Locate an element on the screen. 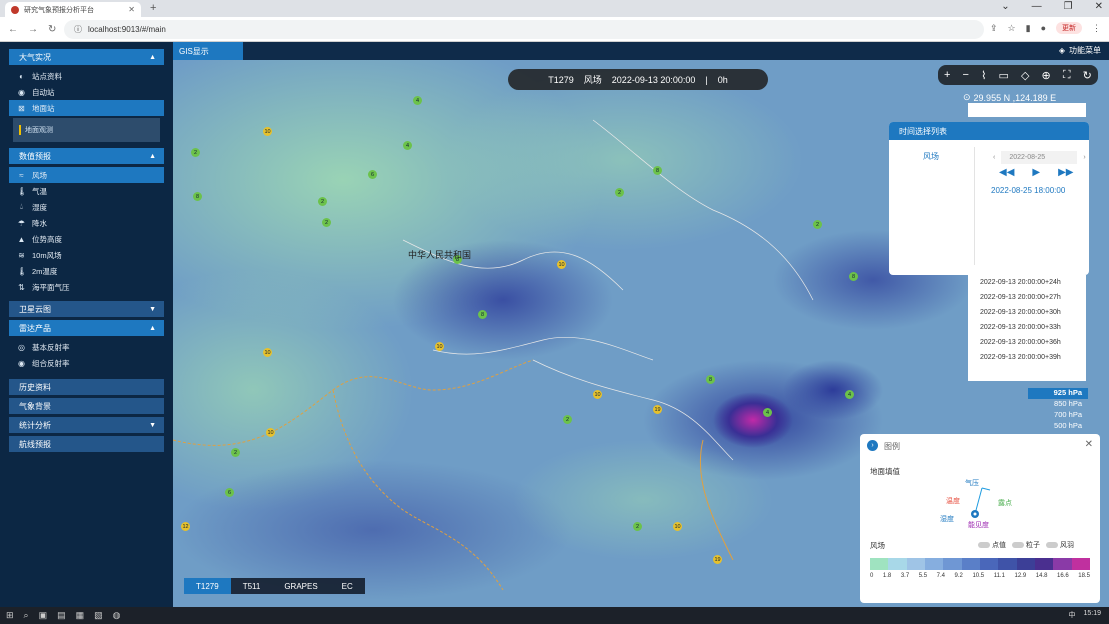 Image resolution: width=1109 pixels, height=624 pixels. app-icon: ▧ is located at coordinates (98, 615).